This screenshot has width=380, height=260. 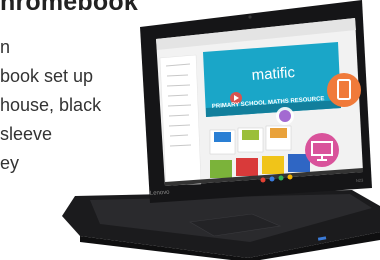 I want to click on monitor-icon, so click(x=322, y=150).